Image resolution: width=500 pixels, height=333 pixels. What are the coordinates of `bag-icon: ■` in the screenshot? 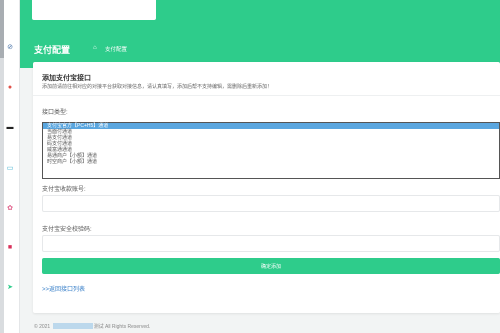 It's located at (10, 248).